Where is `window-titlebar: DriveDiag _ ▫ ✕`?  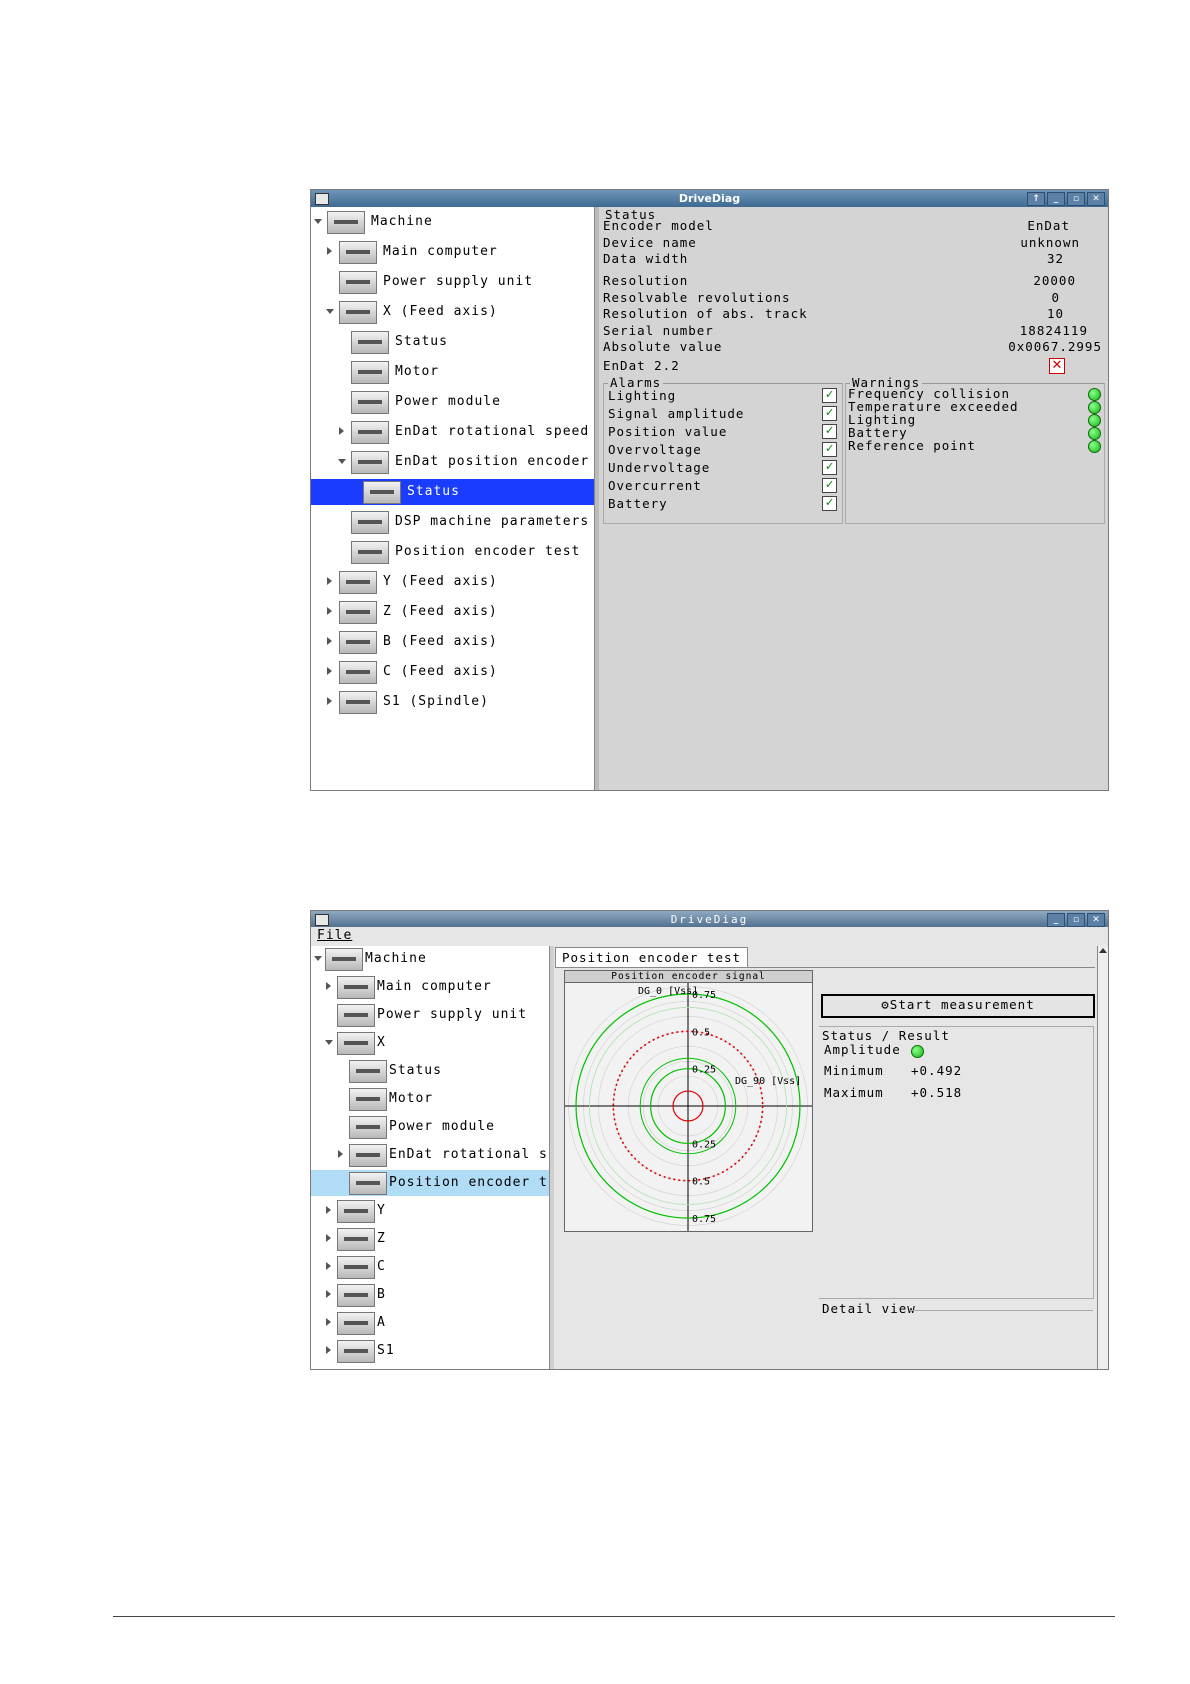
window-titlebar: DriveDiag _ ▫ ✕ is located at coordinates (709, 919).